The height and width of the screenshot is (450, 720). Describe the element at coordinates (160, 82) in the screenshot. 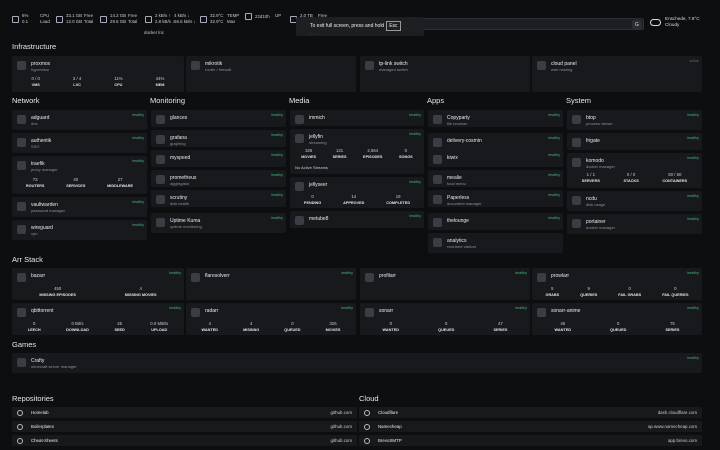

I see `metric: 44% MEM` at that location.